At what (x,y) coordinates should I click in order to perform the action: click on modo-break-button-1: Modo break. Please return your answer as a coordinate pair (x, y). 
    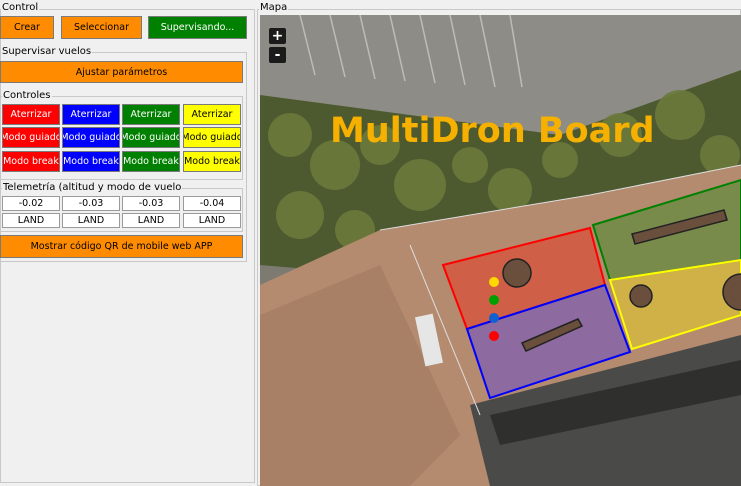
    Looking at the image, I should click on (31, 161).